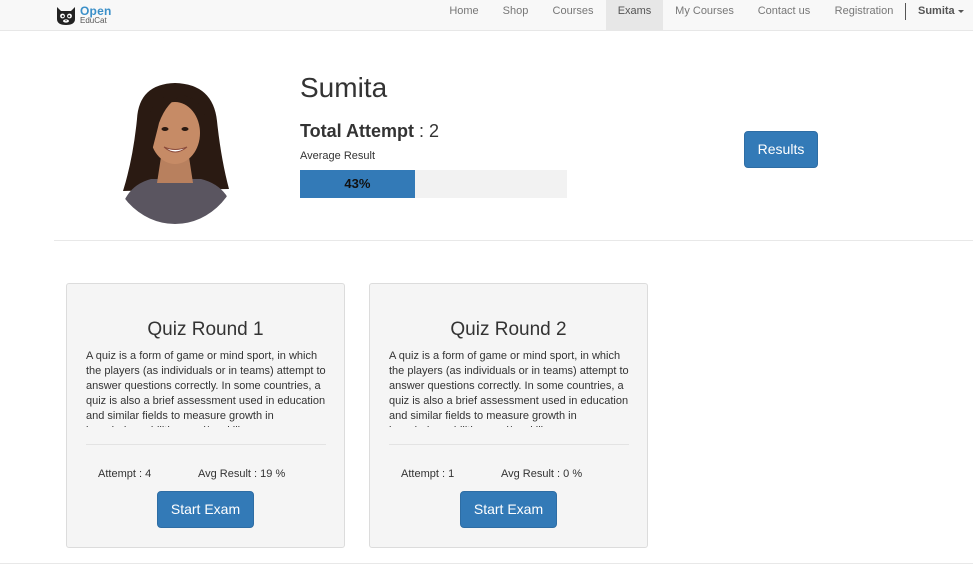 The height and width of the screenshot is (565, 973). What do you see at coordinates (486, 563) in the screenshot?
I see `footer-divider` at bounding box center [486, 563].